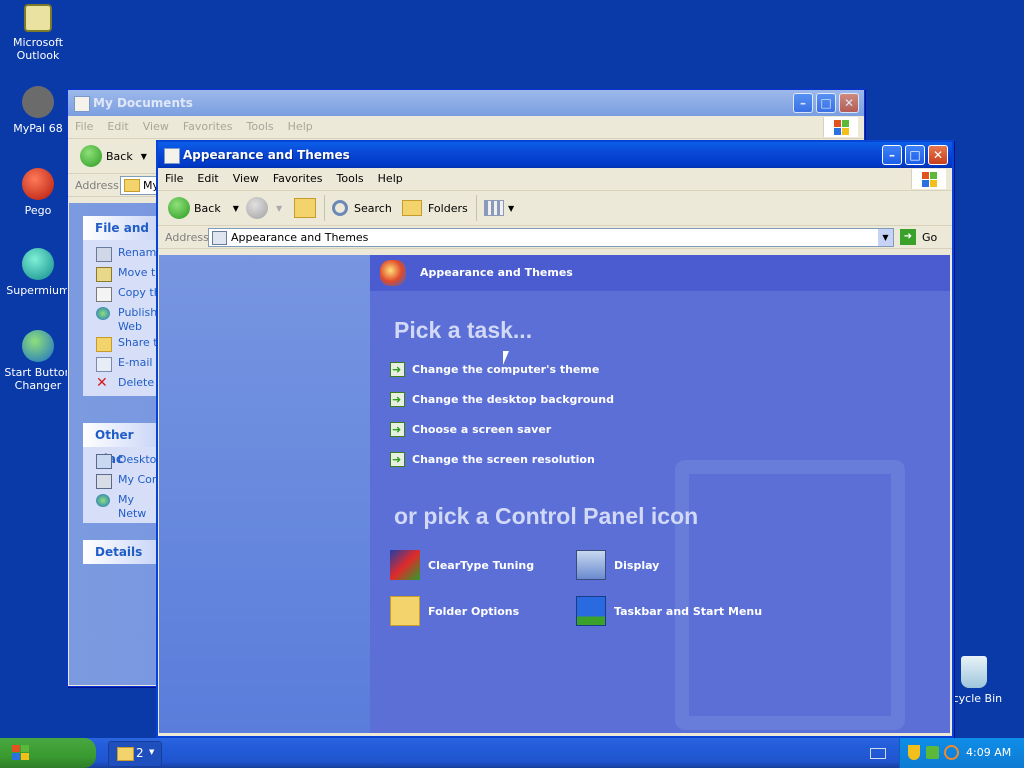 Image resolution: width=1024 pixels, height=768 pixels. Describe the element at coordinates (38, 18) in the screenshot. I see `outlook-icon` at that location.